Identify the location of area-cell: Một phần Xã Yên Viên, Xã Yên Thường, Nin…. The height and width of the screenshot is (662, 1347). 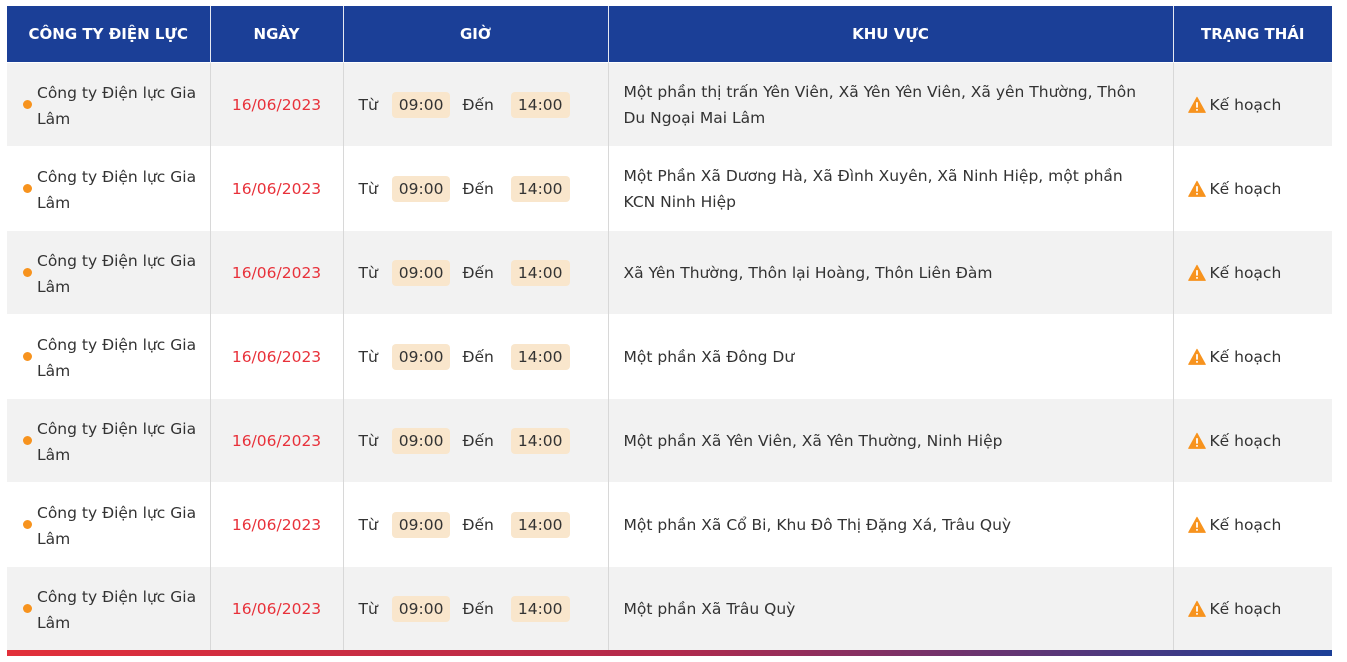
(891, 440).